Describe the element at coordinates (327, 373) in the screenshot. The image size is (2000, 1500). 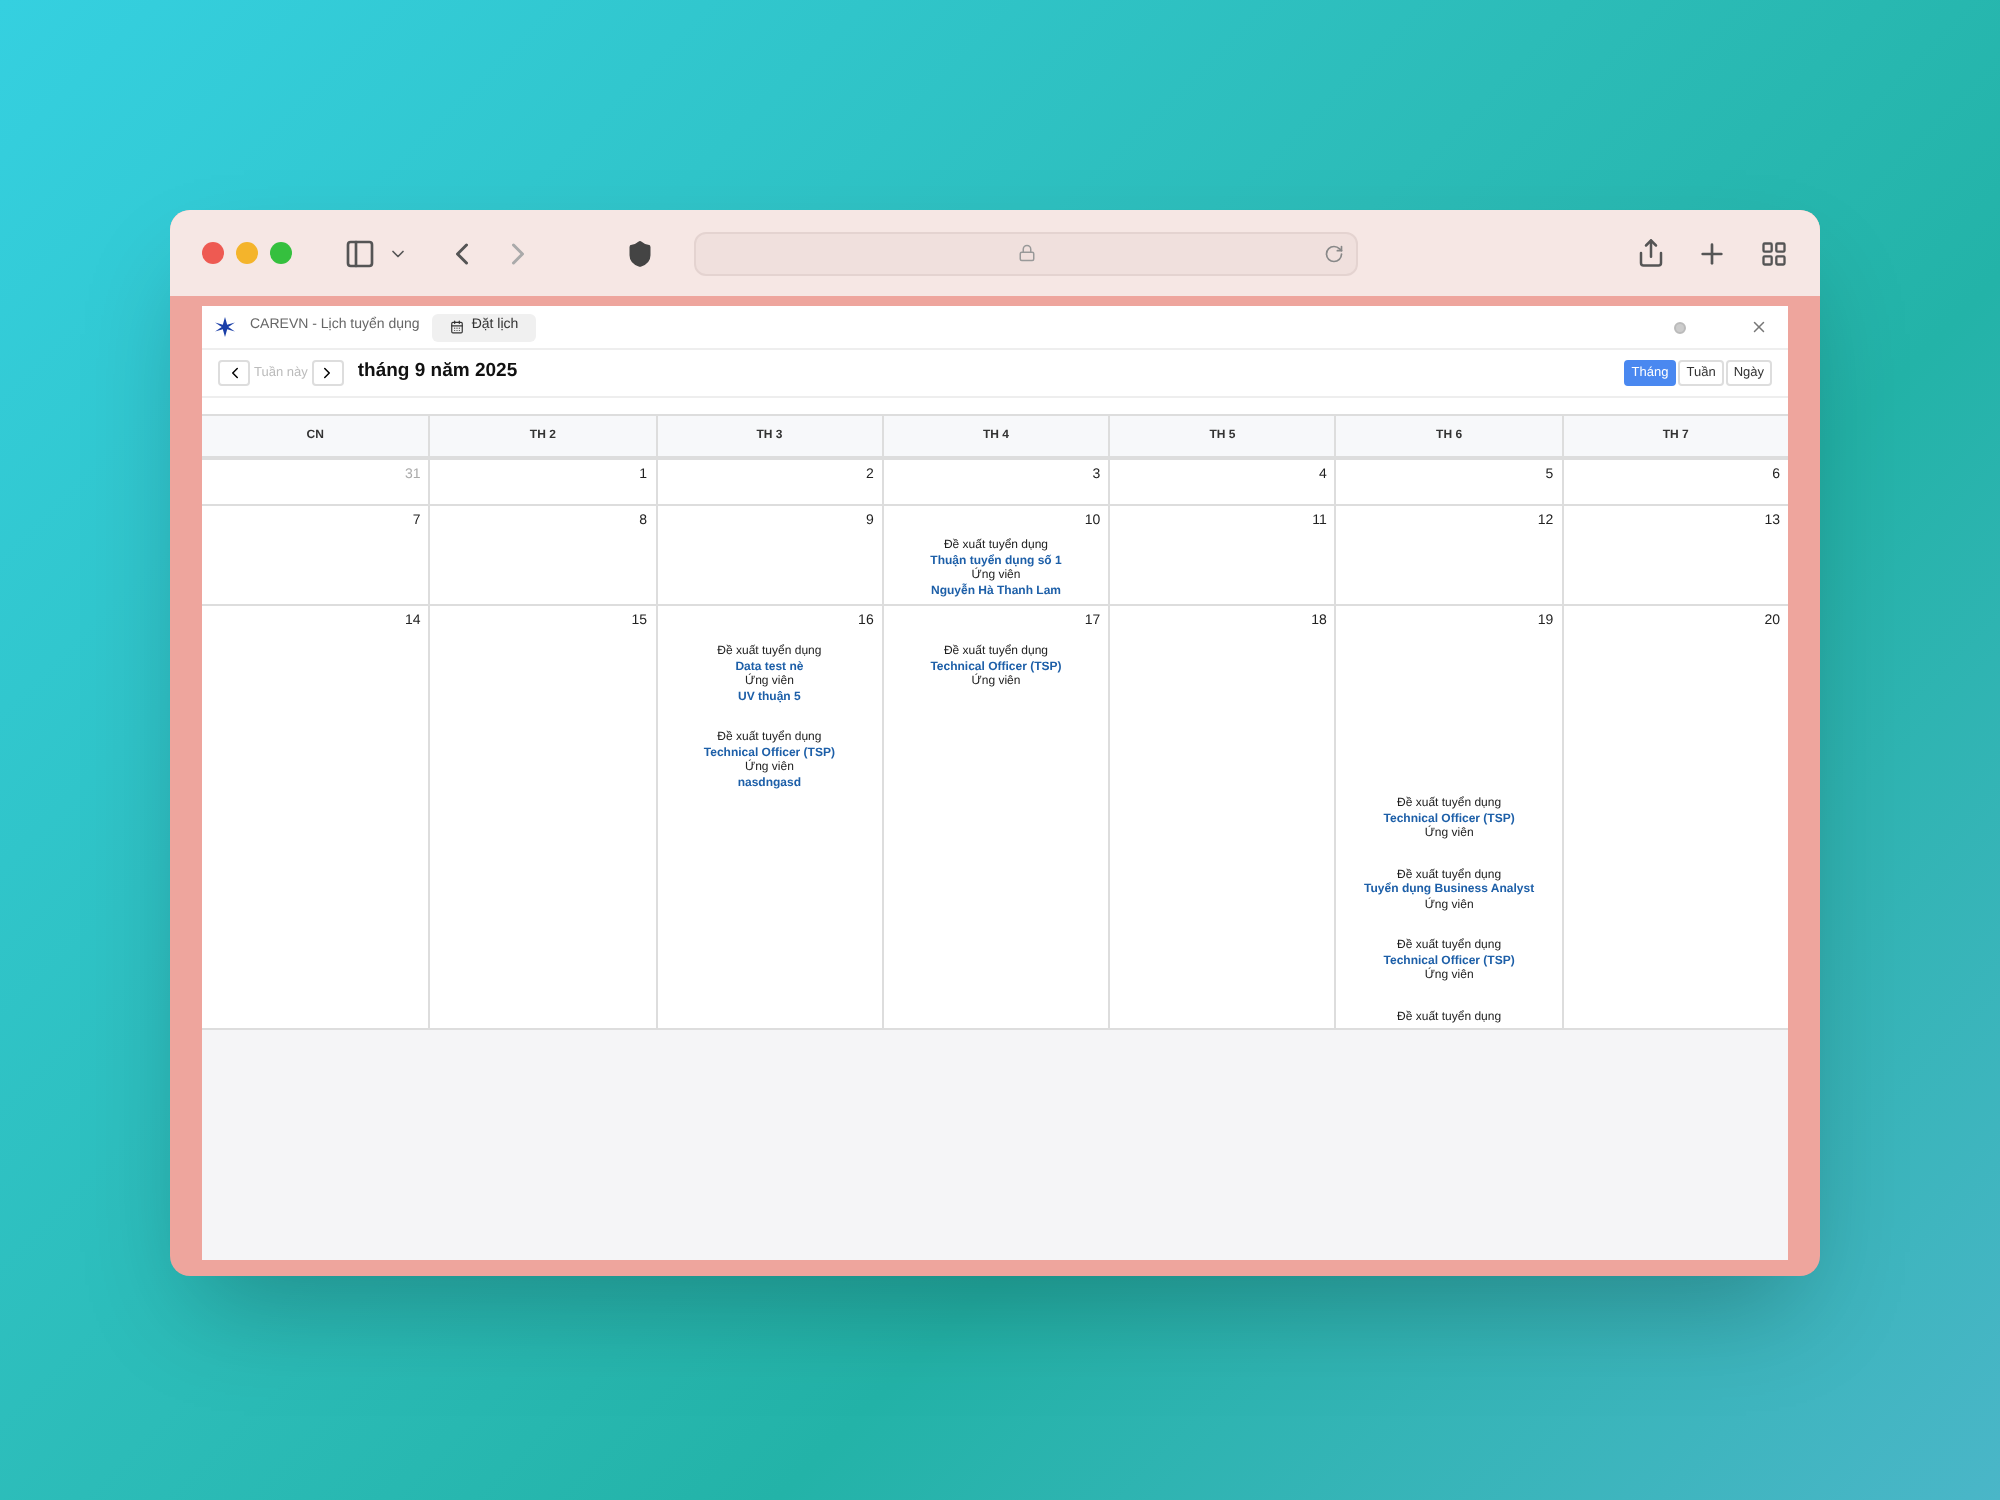
I see `next-button` at that location.